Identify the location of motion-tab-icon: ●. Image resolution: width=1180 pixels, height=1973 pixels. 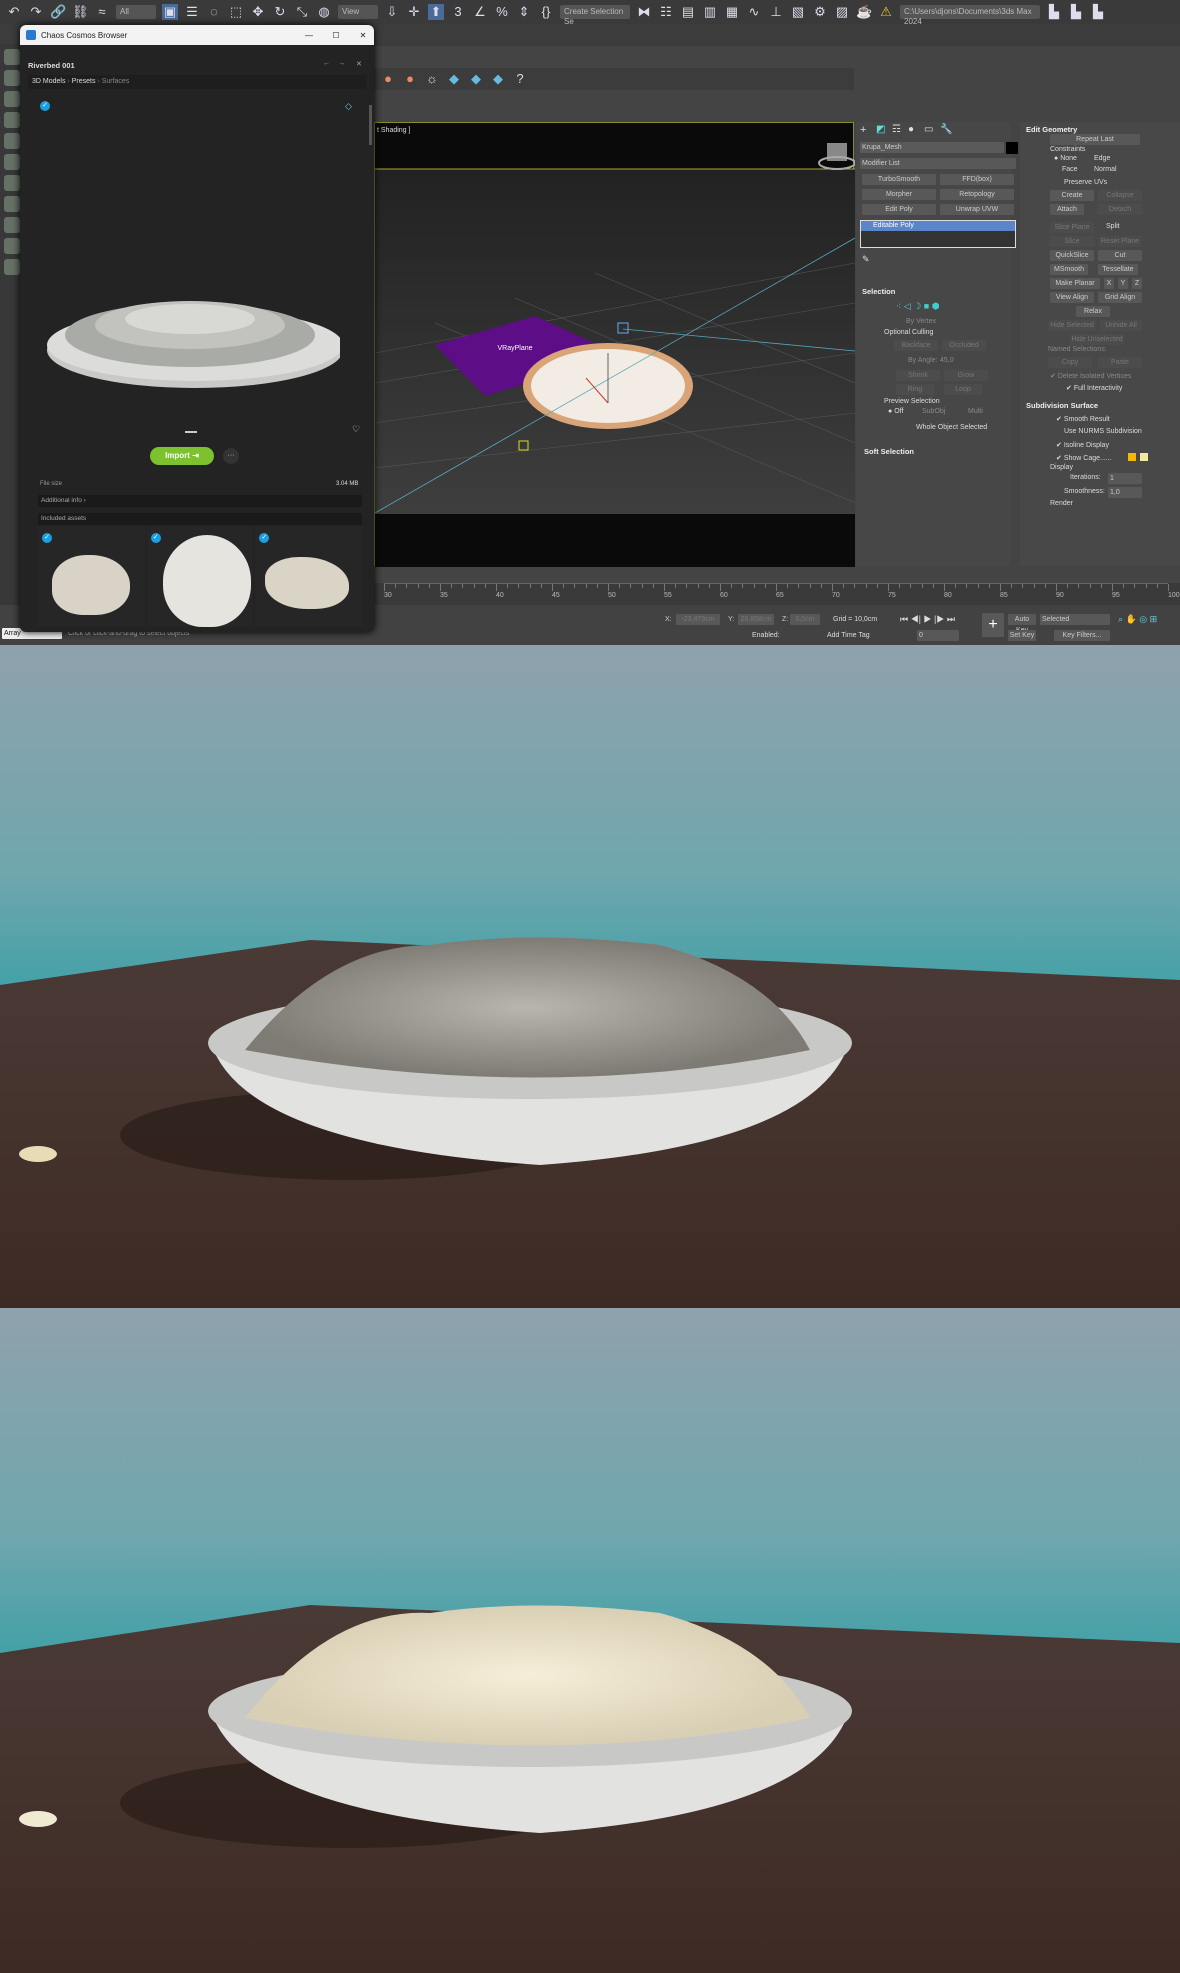
(911, 129).